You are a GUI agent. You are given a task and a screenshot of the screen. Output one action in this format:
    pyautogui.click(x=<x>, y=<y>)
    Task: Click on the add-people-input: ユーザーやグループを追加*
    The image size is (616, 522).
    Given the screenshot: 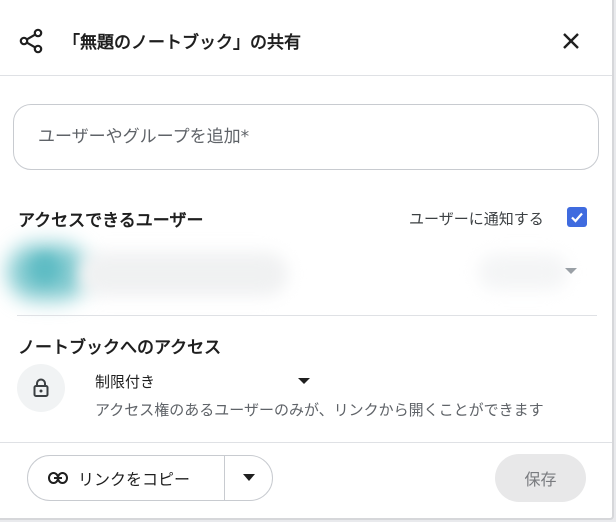 What is the action you would take?
    pyautogui.click(x=306, y=137)
    